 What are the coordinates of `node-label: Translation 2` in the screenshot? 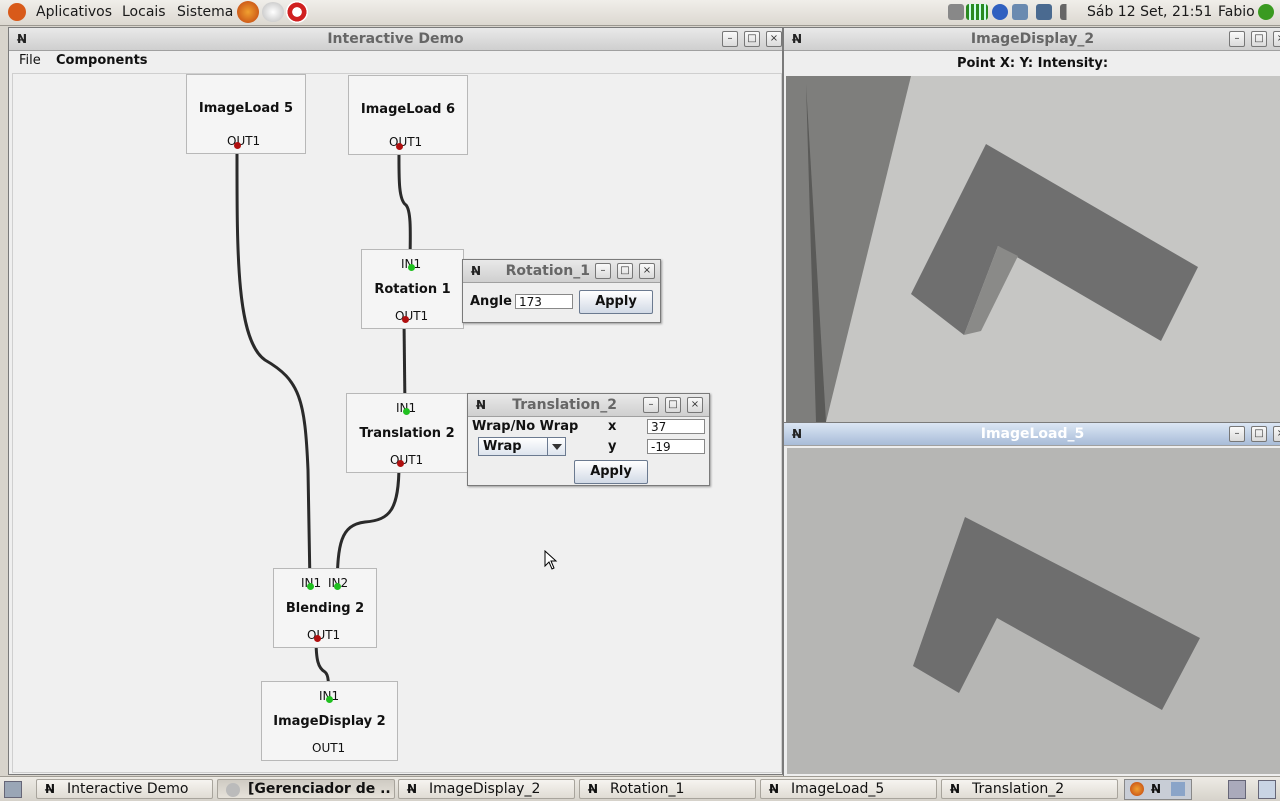 It's located at (407, 433).